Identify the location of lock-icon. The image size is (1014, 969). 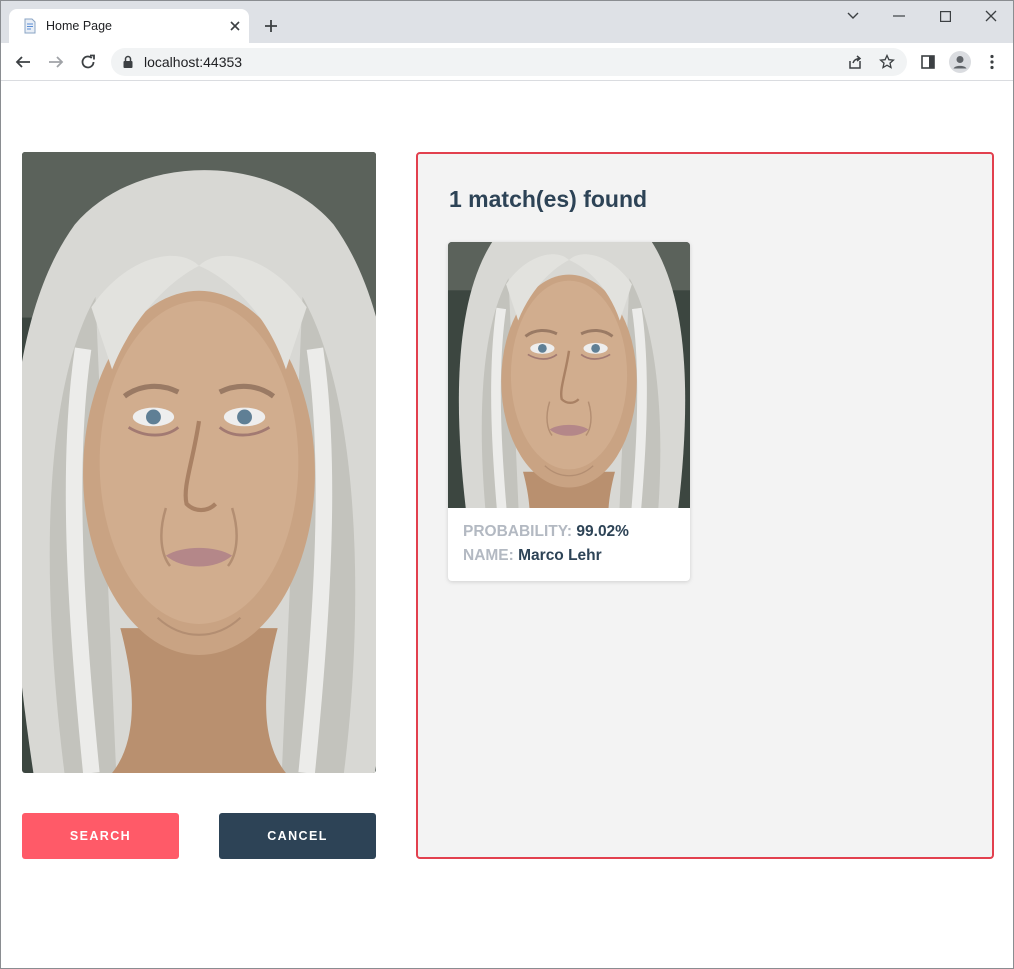
(128, 62).